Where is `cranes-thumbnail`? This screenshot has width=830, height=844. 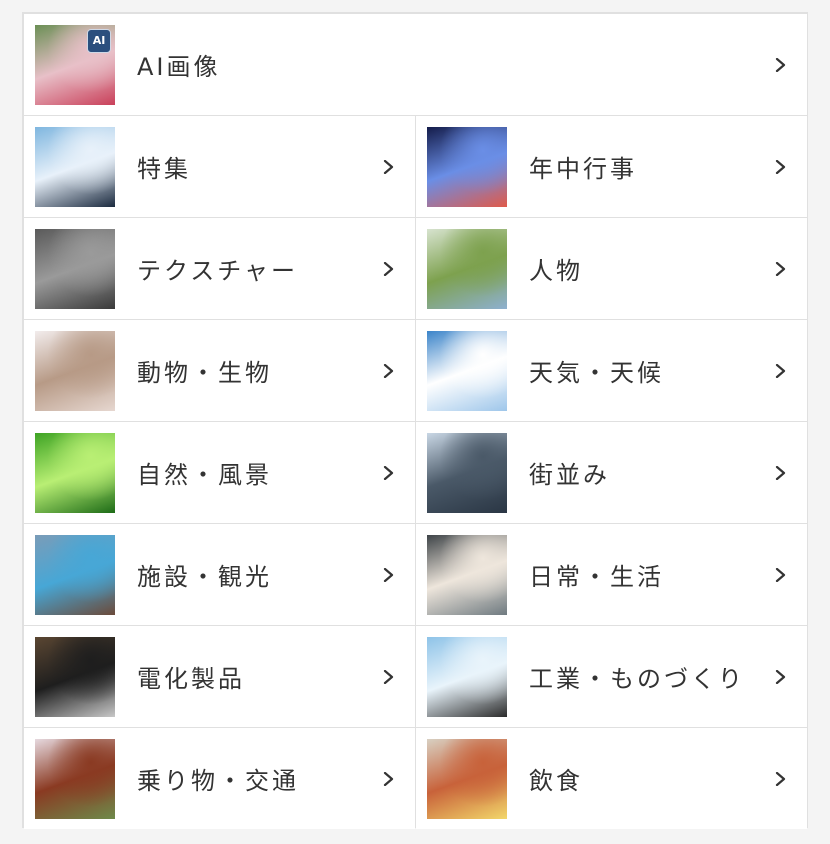
cranes-thumbnail is located at coordinates (467, 676).